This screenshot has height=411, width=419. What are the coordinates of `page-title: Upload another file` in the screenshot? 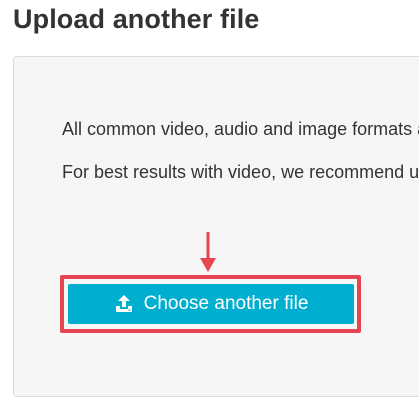 It's located at (136, 19).